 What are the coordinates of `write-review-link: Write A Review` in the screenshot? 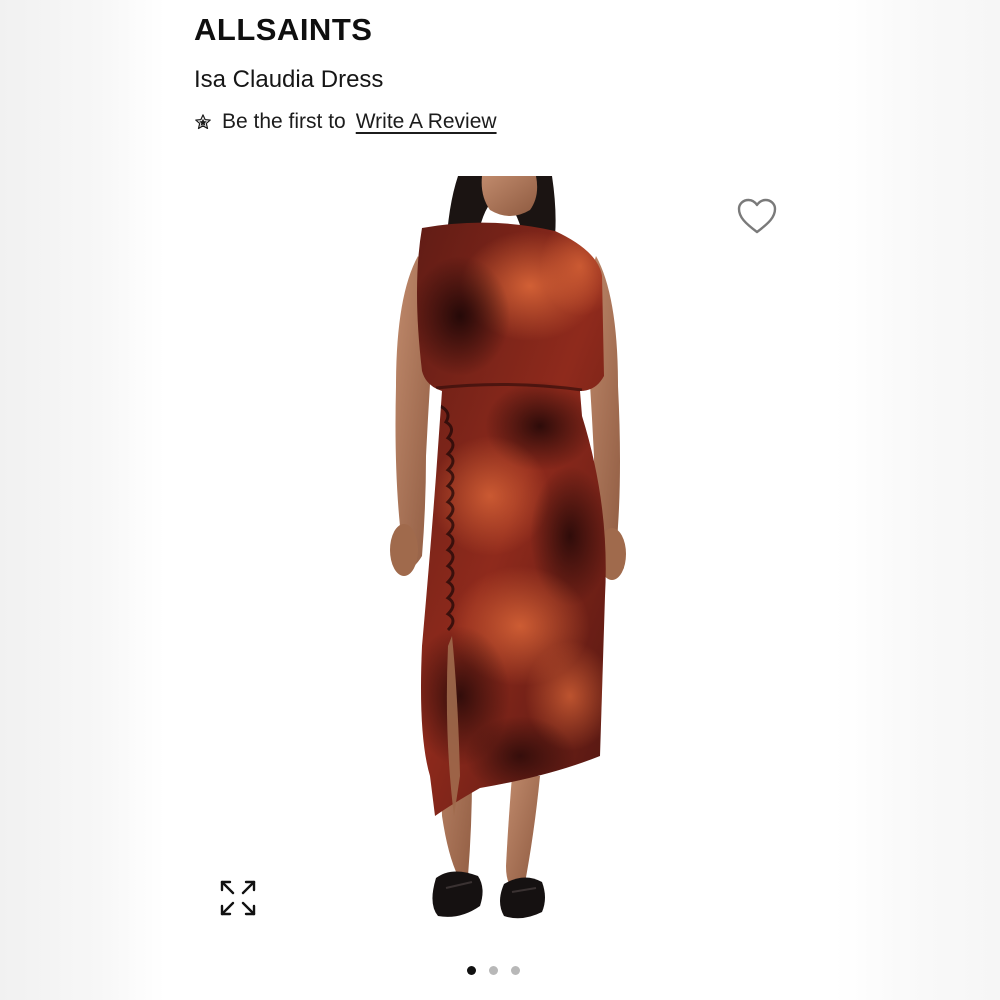 It's located at (426, 122).